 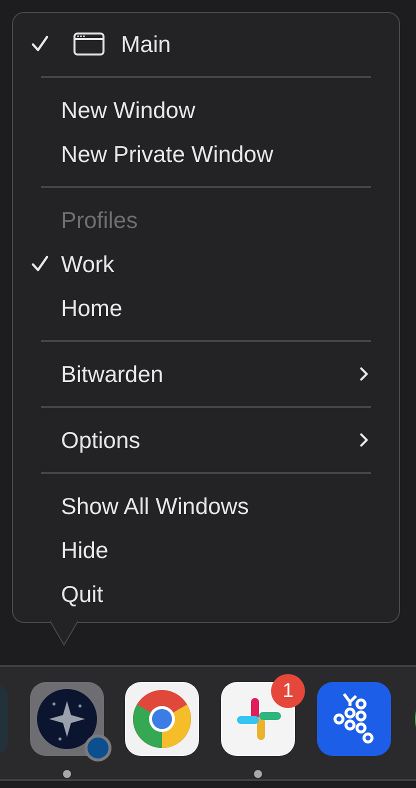 What do you see at coordinates (206, 308) in the screenshot?
I see `menu-item: Home` at bounding box center [206, 308].